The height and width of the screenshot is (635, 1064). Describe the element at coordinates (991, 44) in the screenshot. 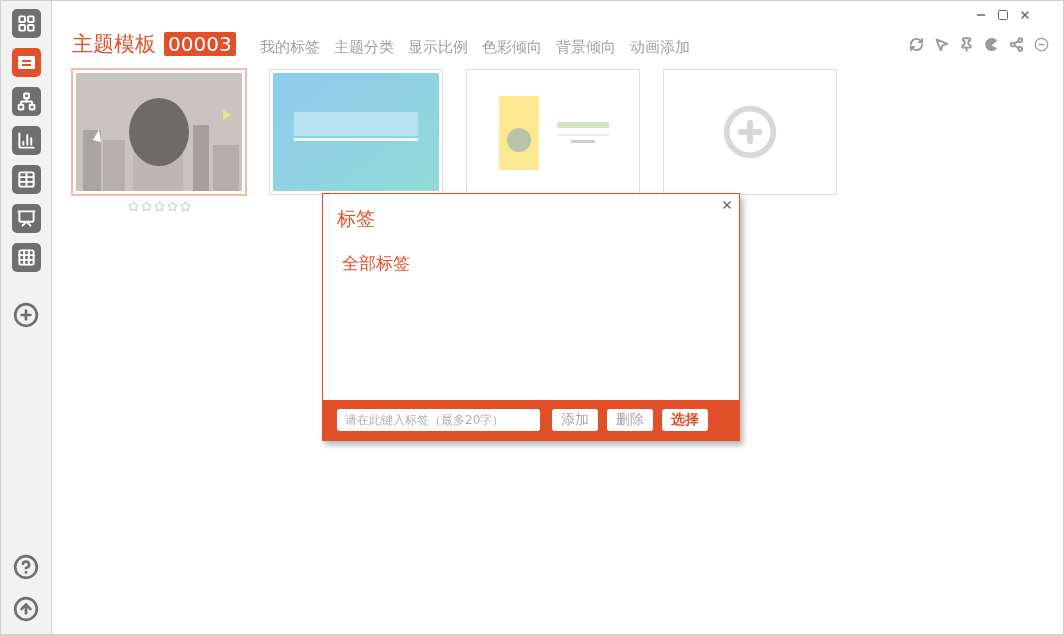

I see `pie-icon` at that location.